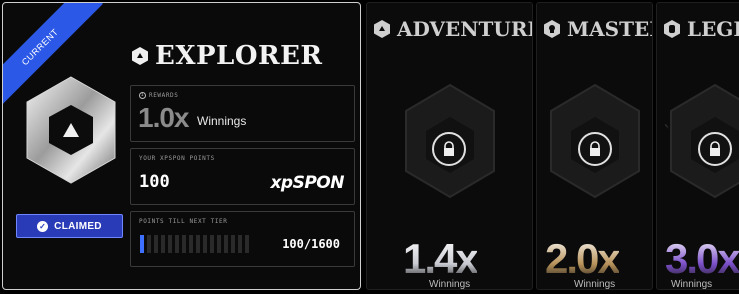  I want to click on next-tier-value: 100/1600, so click(311, 244).